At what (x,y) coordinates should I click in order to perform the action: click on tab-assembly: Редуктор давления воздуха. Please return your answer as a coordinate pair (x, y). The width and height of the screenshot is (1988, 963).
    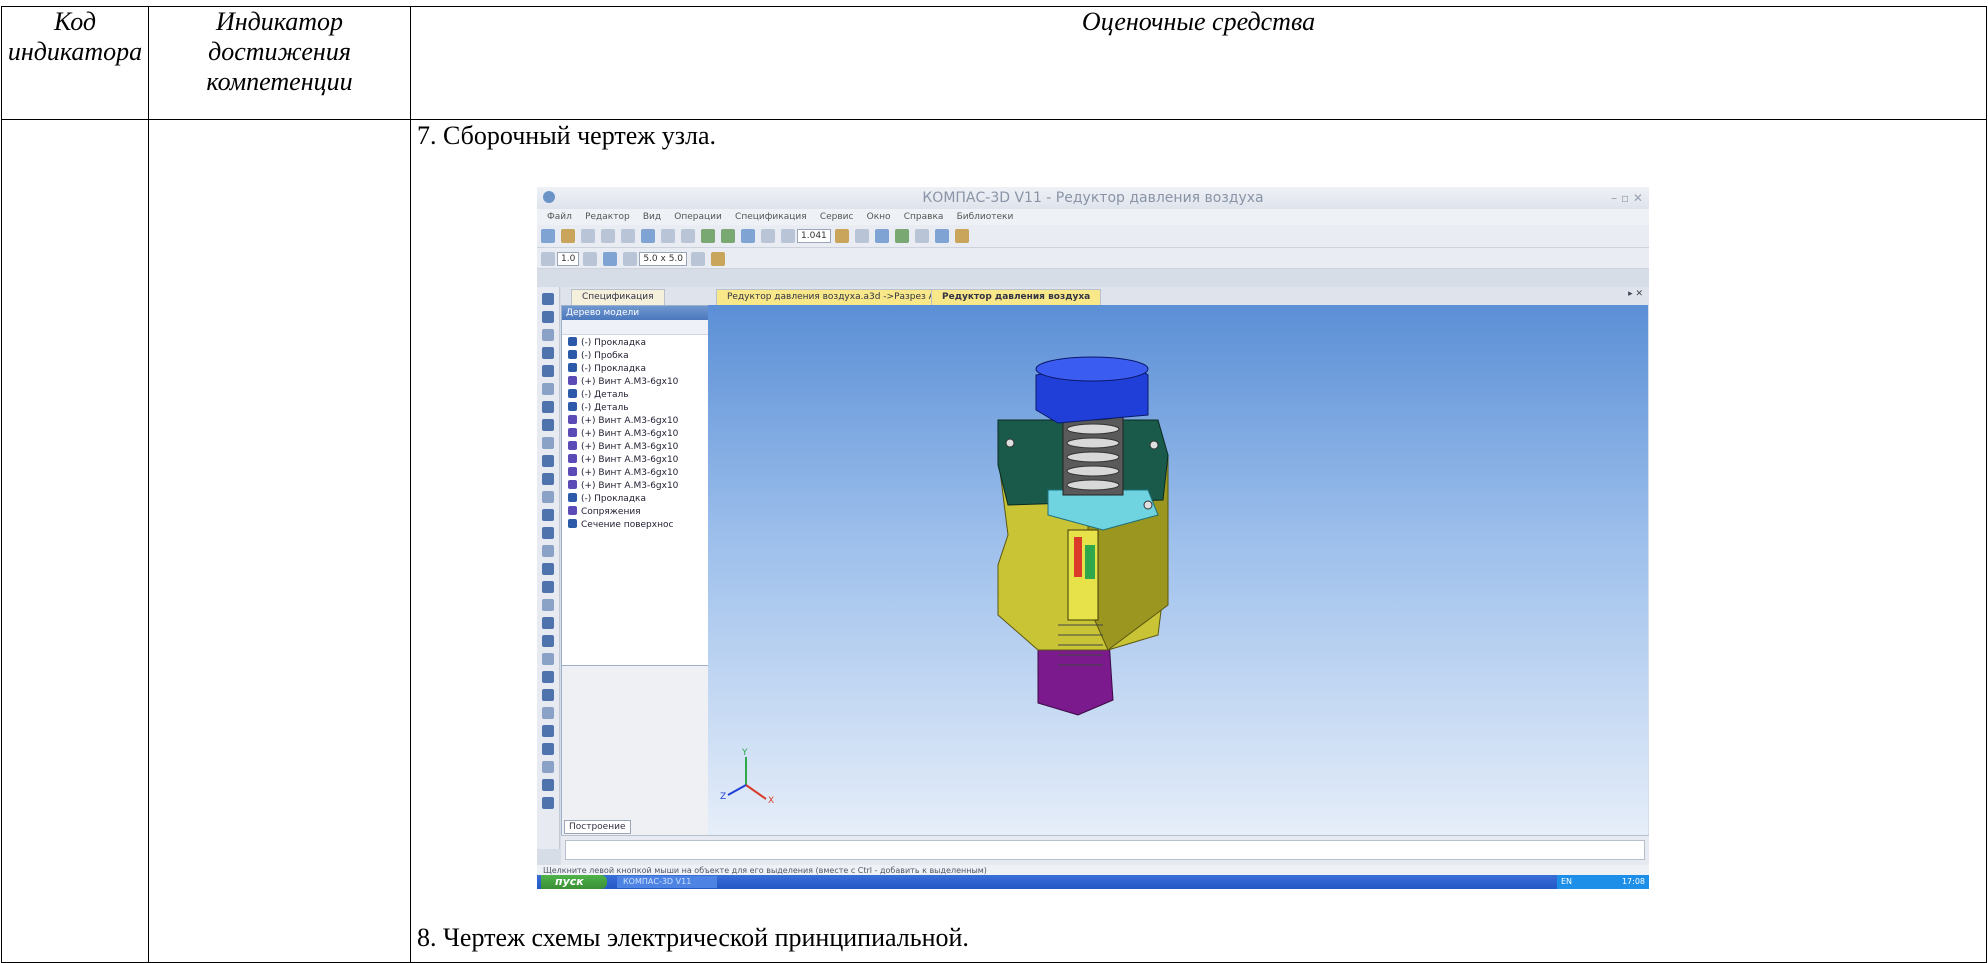
    Looking at the image, I should click on (1016, 297).